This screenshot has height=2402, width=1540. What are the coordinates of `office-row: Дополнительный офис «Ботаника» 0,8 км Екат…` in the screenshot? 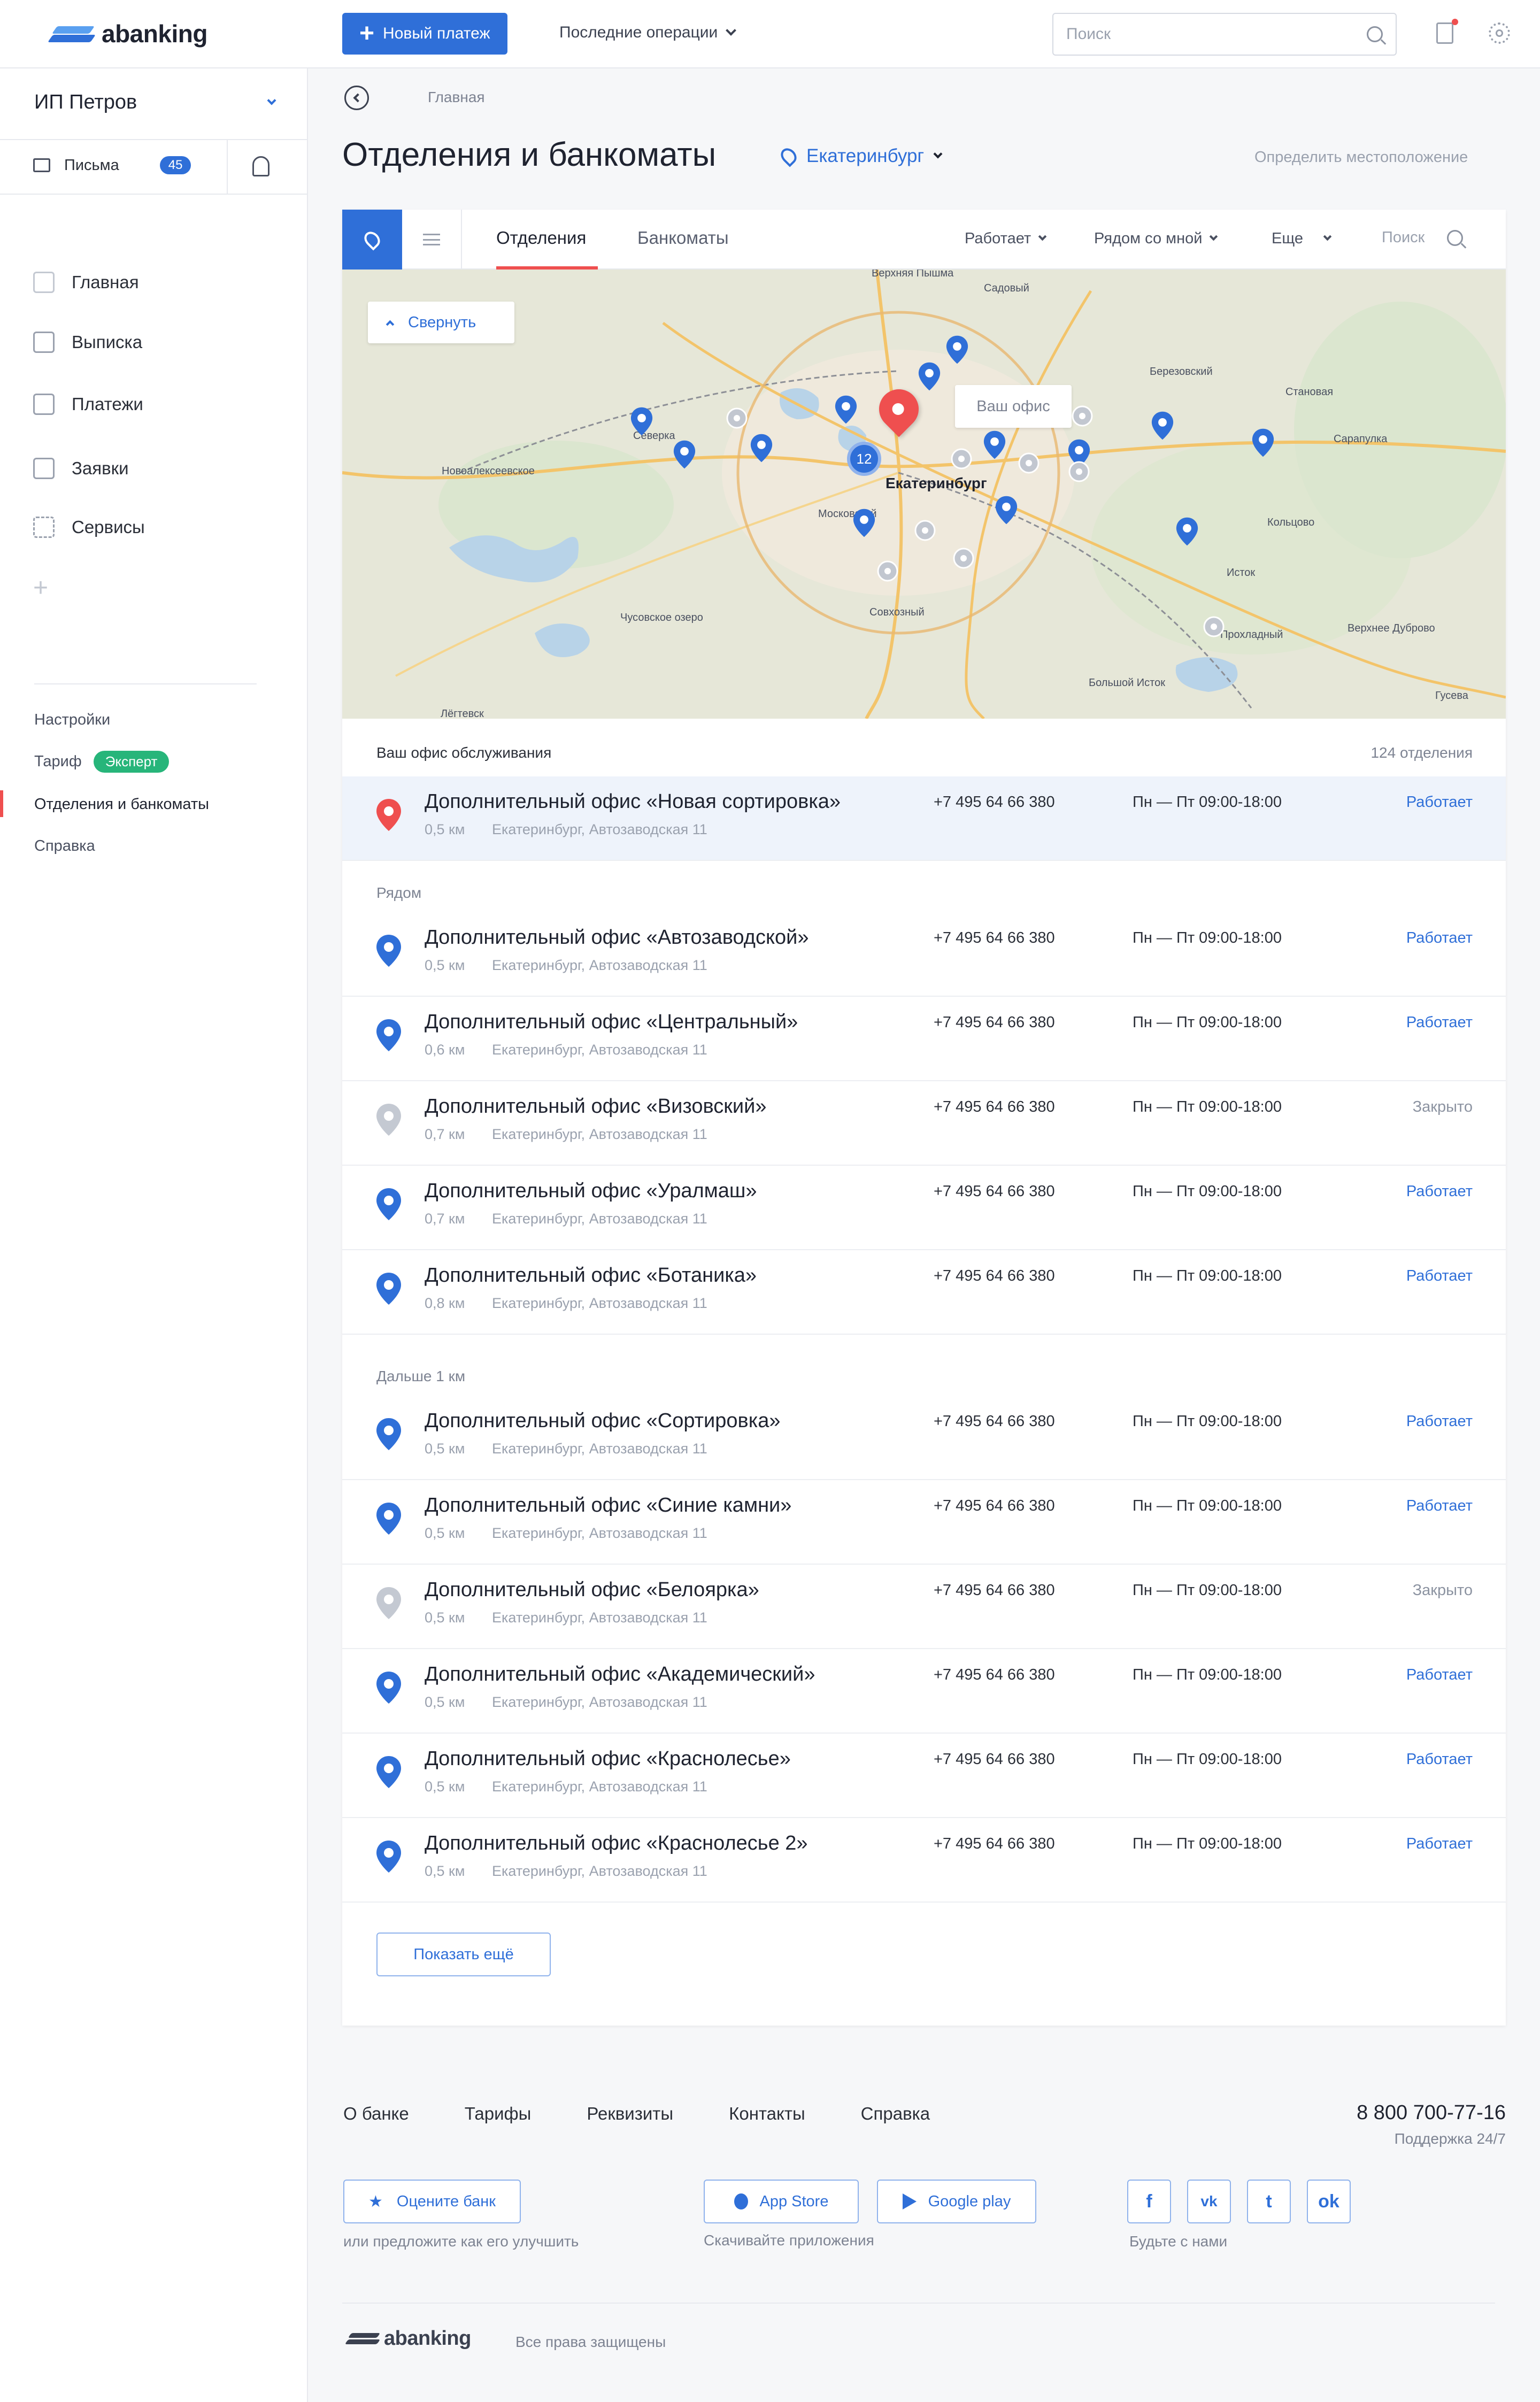 It's located at (924, 1292).